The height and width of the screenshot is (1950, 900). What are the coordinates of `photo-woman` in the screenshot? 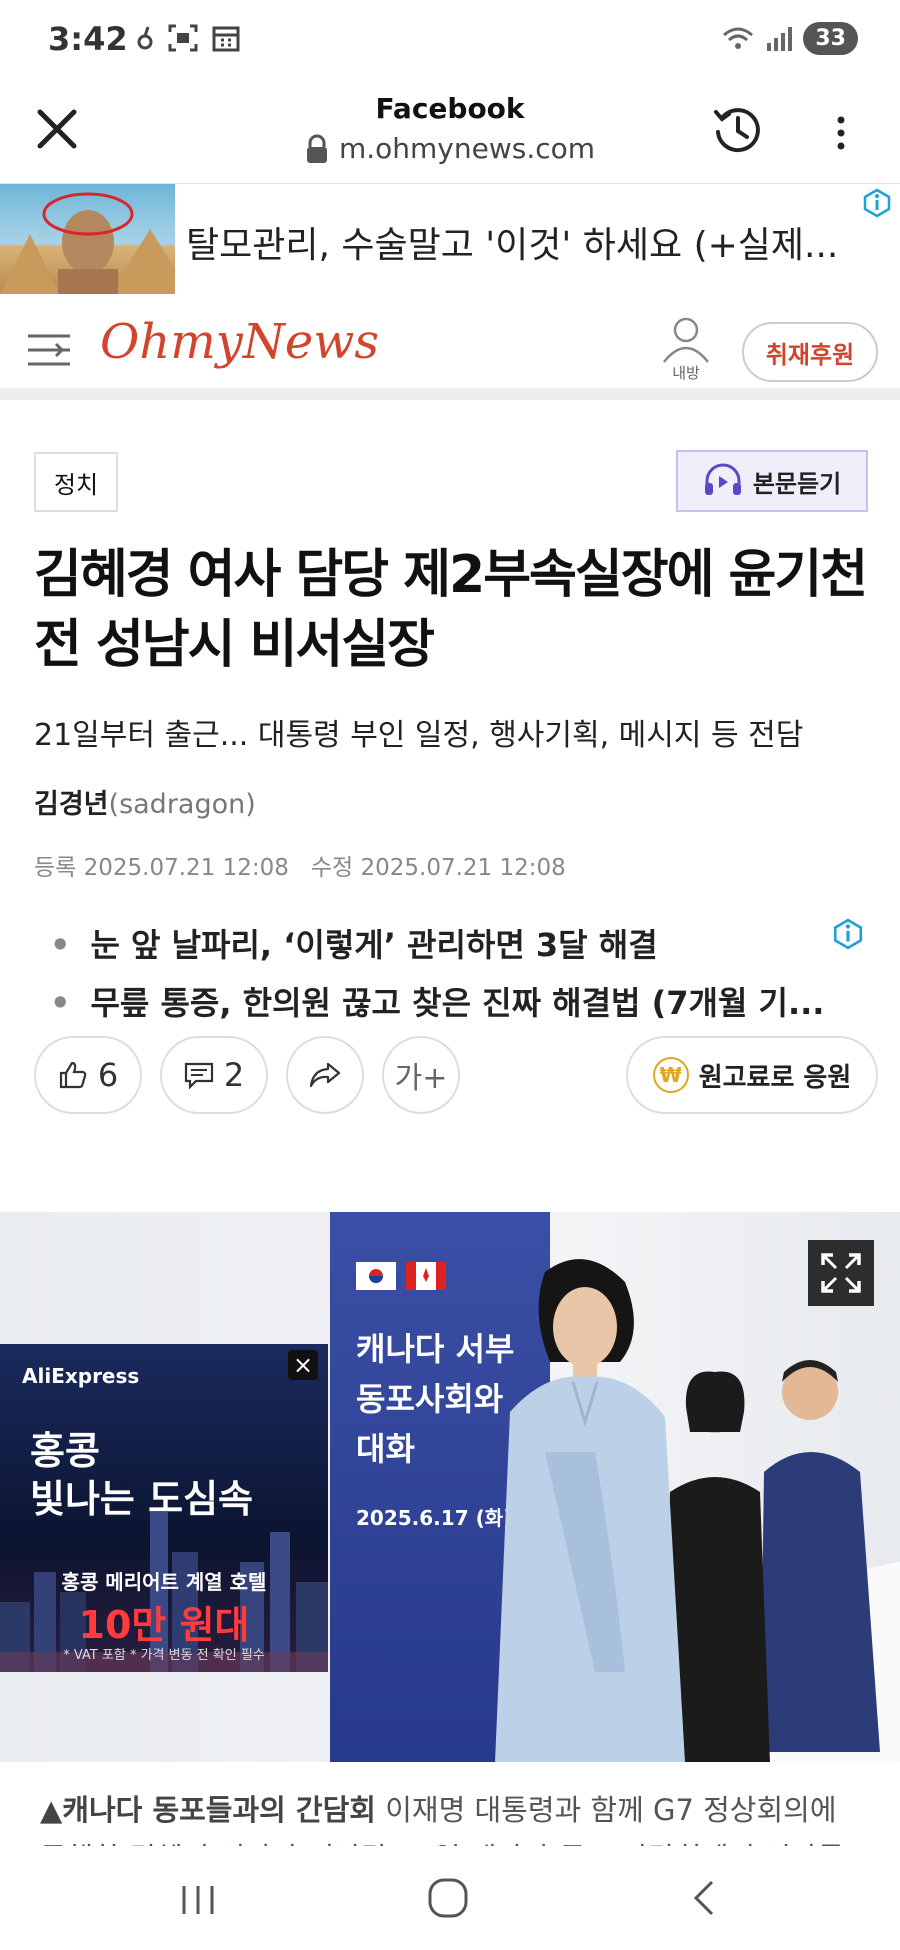 It's located at (590, 1510).